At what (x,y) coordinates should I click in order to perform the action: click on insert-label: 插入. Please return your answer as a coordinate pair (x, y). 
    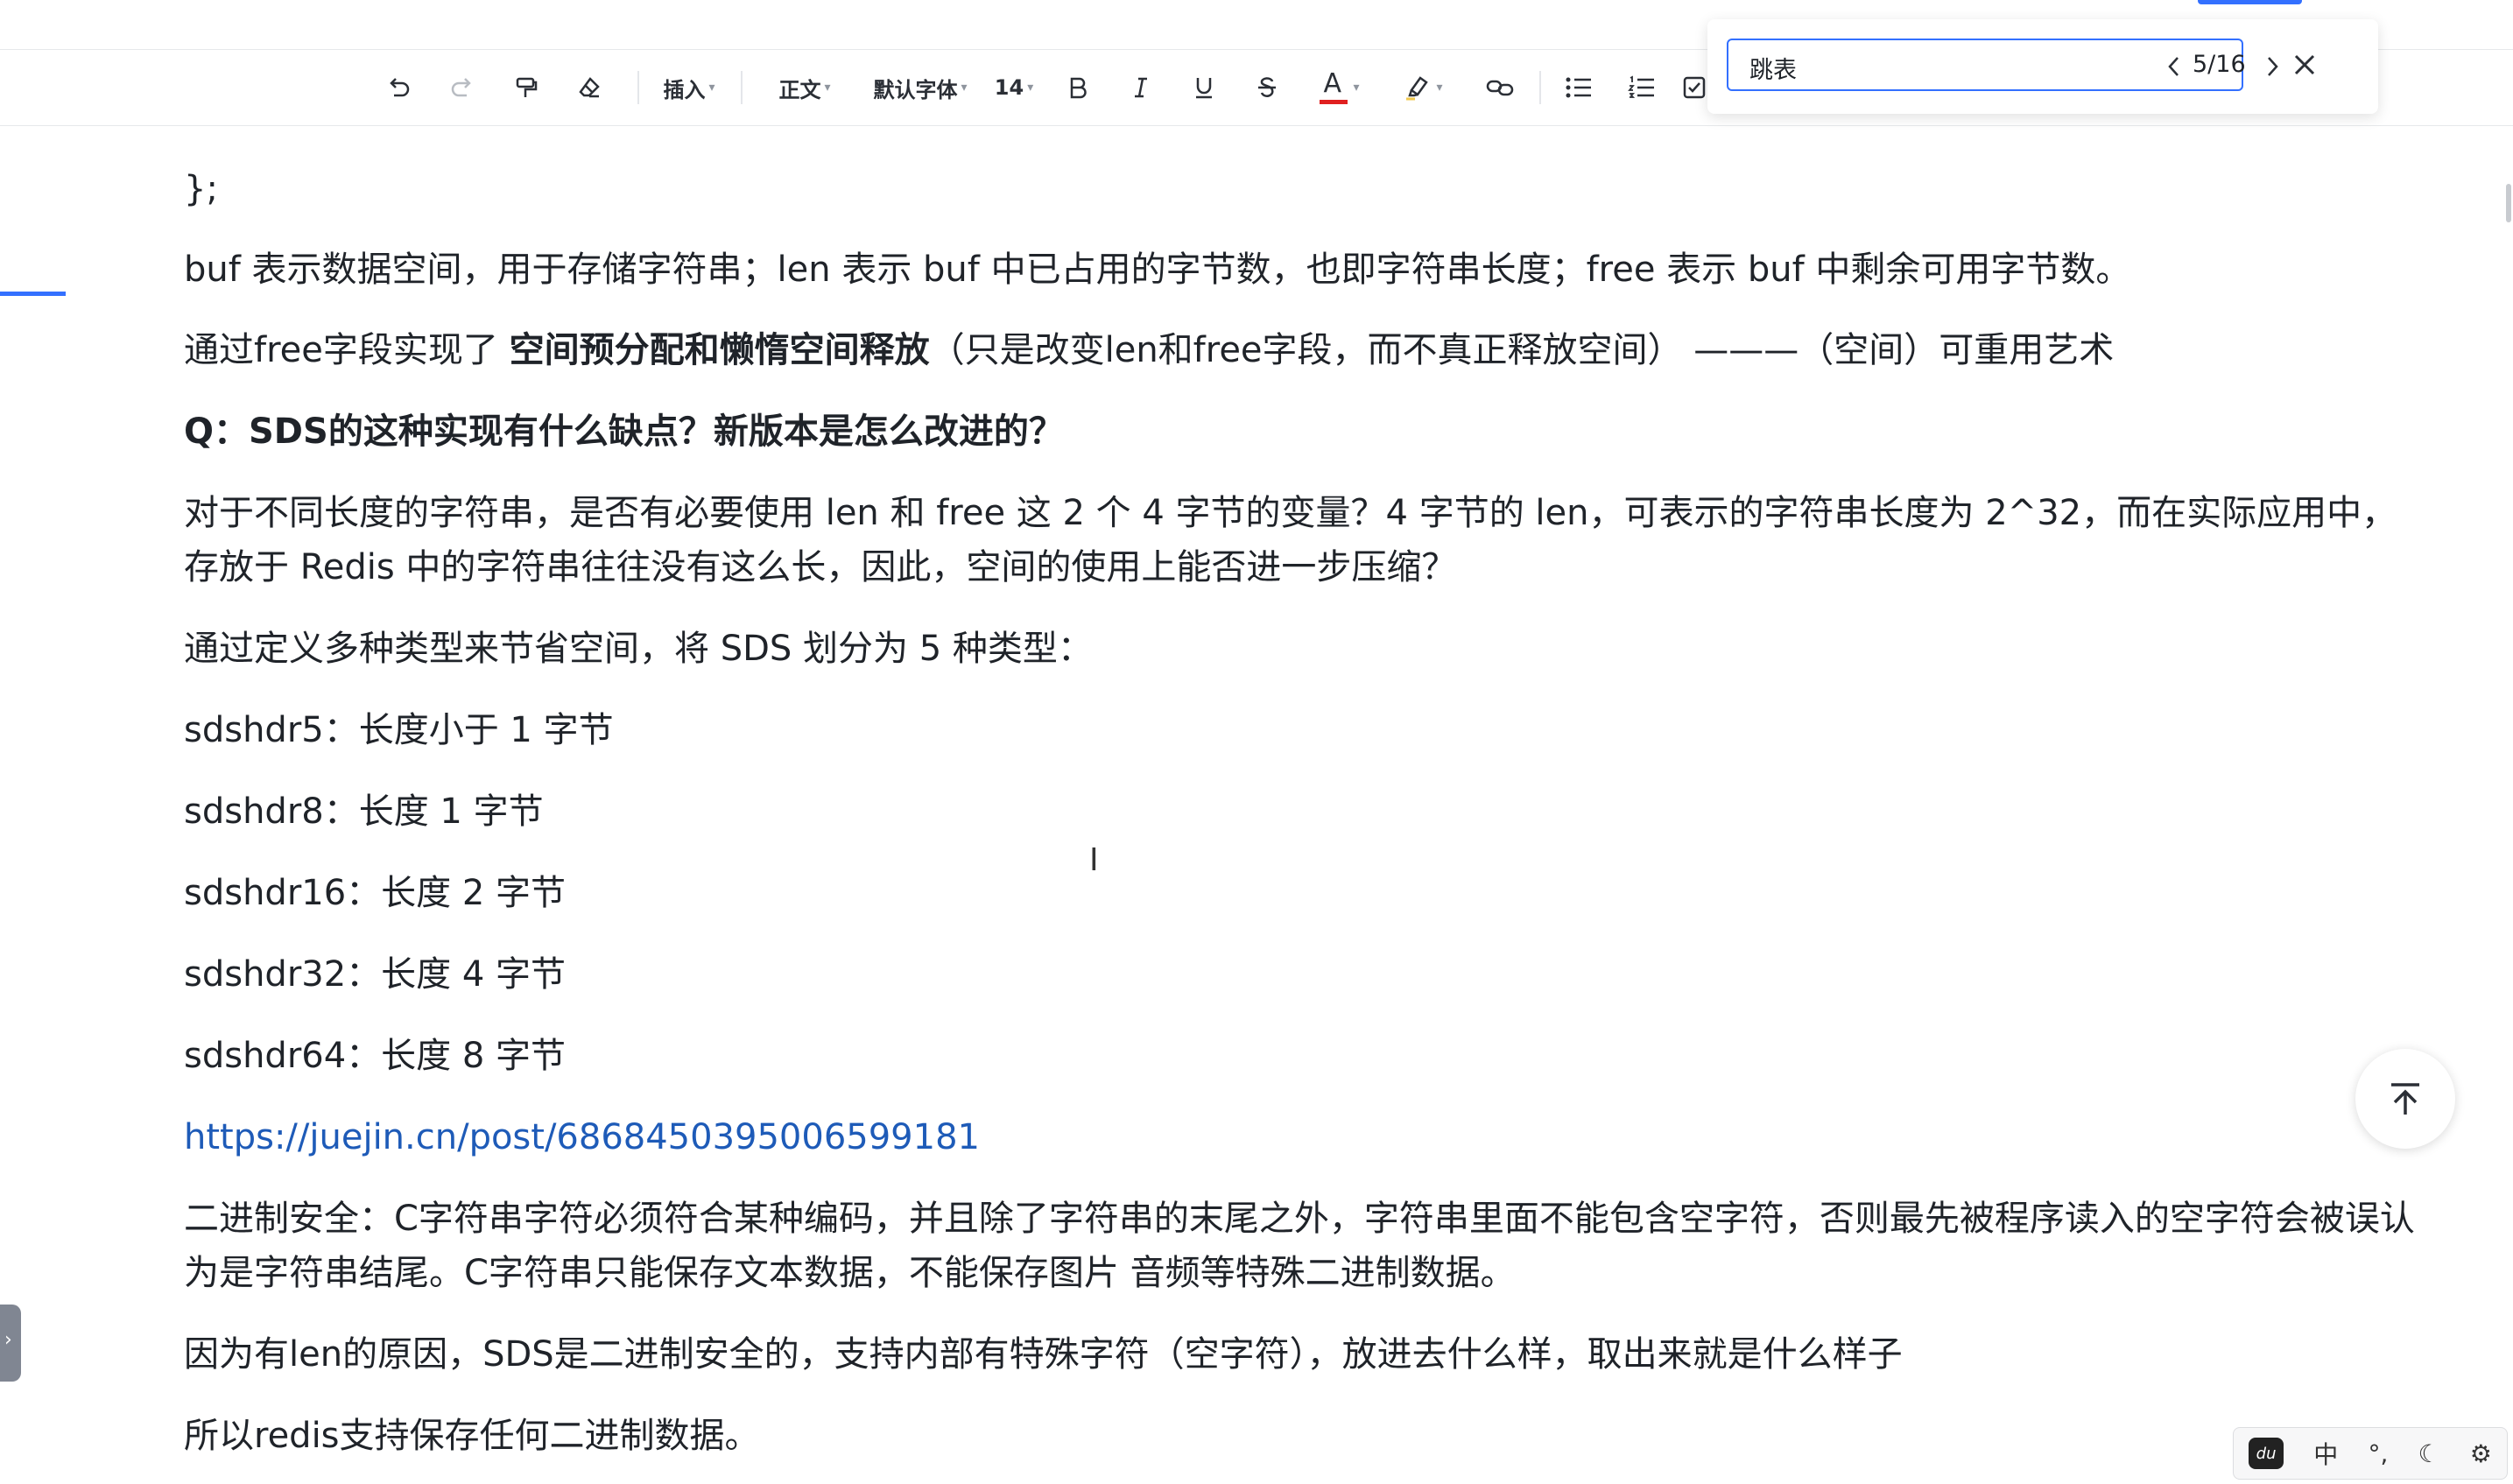
    Looking at the image, I should click on (684, 89).